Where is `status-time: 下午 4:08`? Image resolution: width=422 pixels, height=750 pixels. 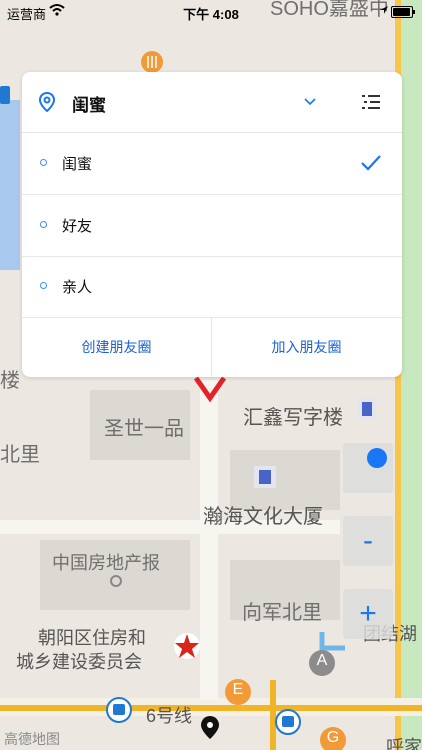
status-time: 下午 4:08 is located at coordinates (211, 14).